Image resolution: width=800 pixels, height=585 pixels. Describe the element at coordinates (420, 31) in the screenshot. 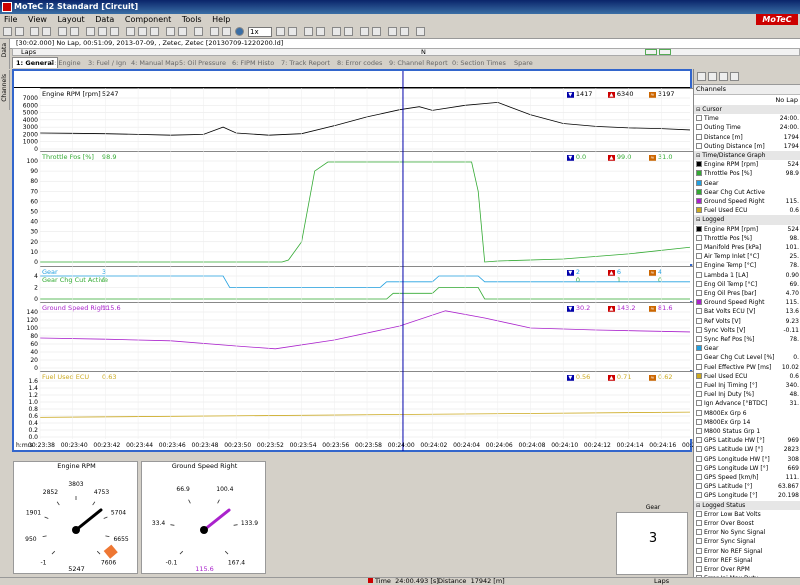

I see `help-icon` at that location.